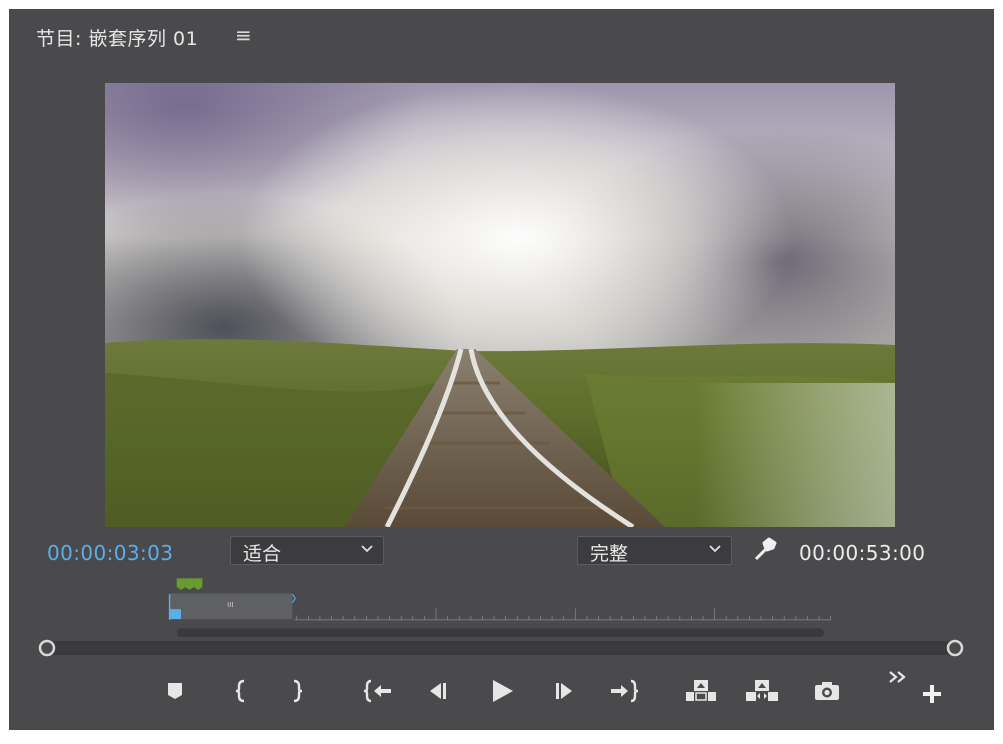 The width and height of the screenshot is (1003, 744). What do you see at coordinates (307, 550) in the screenshot?
I see `zoom-level-select: 适合` at bounding box center [307, 550].